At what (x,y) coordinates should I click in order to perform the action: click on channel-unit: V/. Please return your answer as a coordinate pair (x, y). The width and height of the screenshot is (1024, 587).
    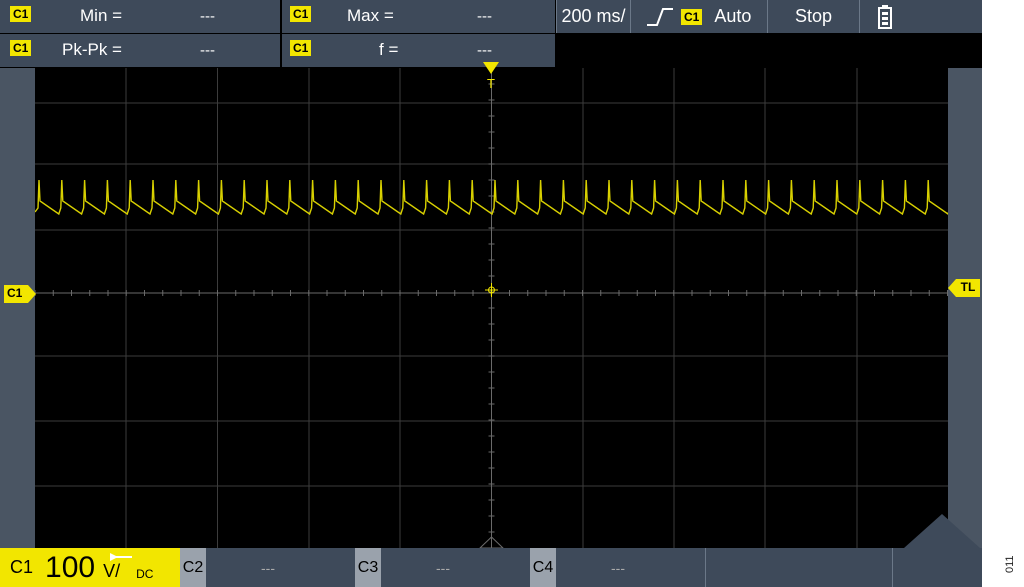
    Looking at the image, I should click on (112, 571).